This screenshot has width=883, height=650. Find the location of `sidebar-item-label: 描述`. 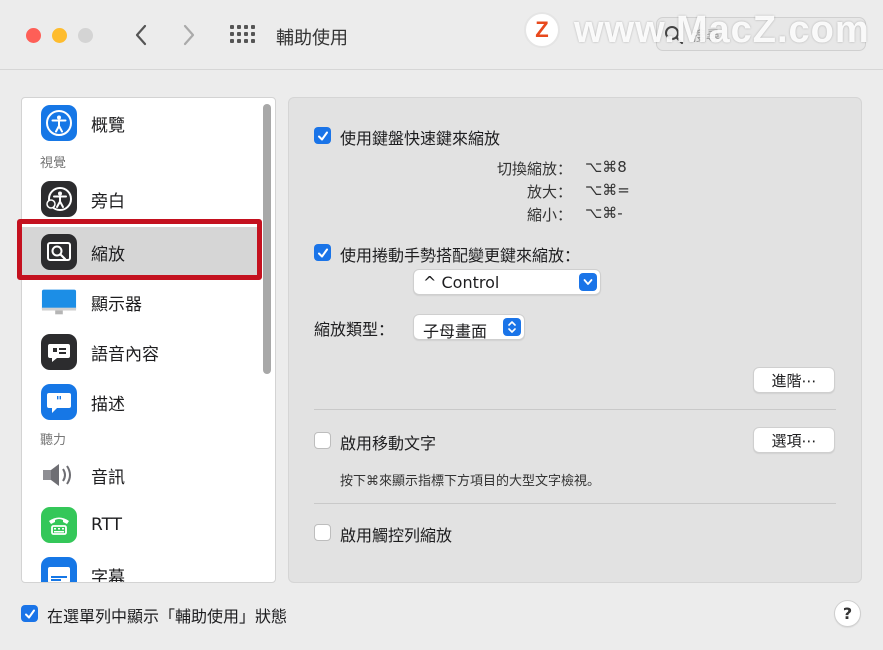

sidebar-item-label: 描述 is located at coordinates (108, 404).